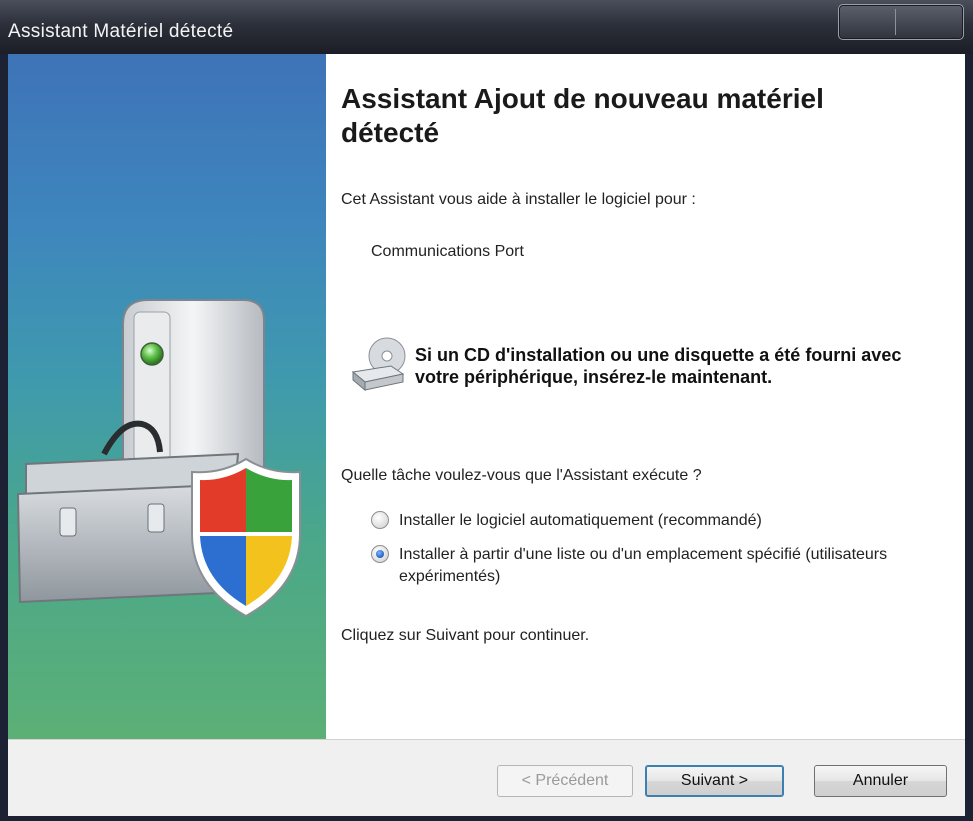 The image size is (973, 821). Describe the element at coordinates (867, 22) in the screenshot. I see `minimize-button` at that location.